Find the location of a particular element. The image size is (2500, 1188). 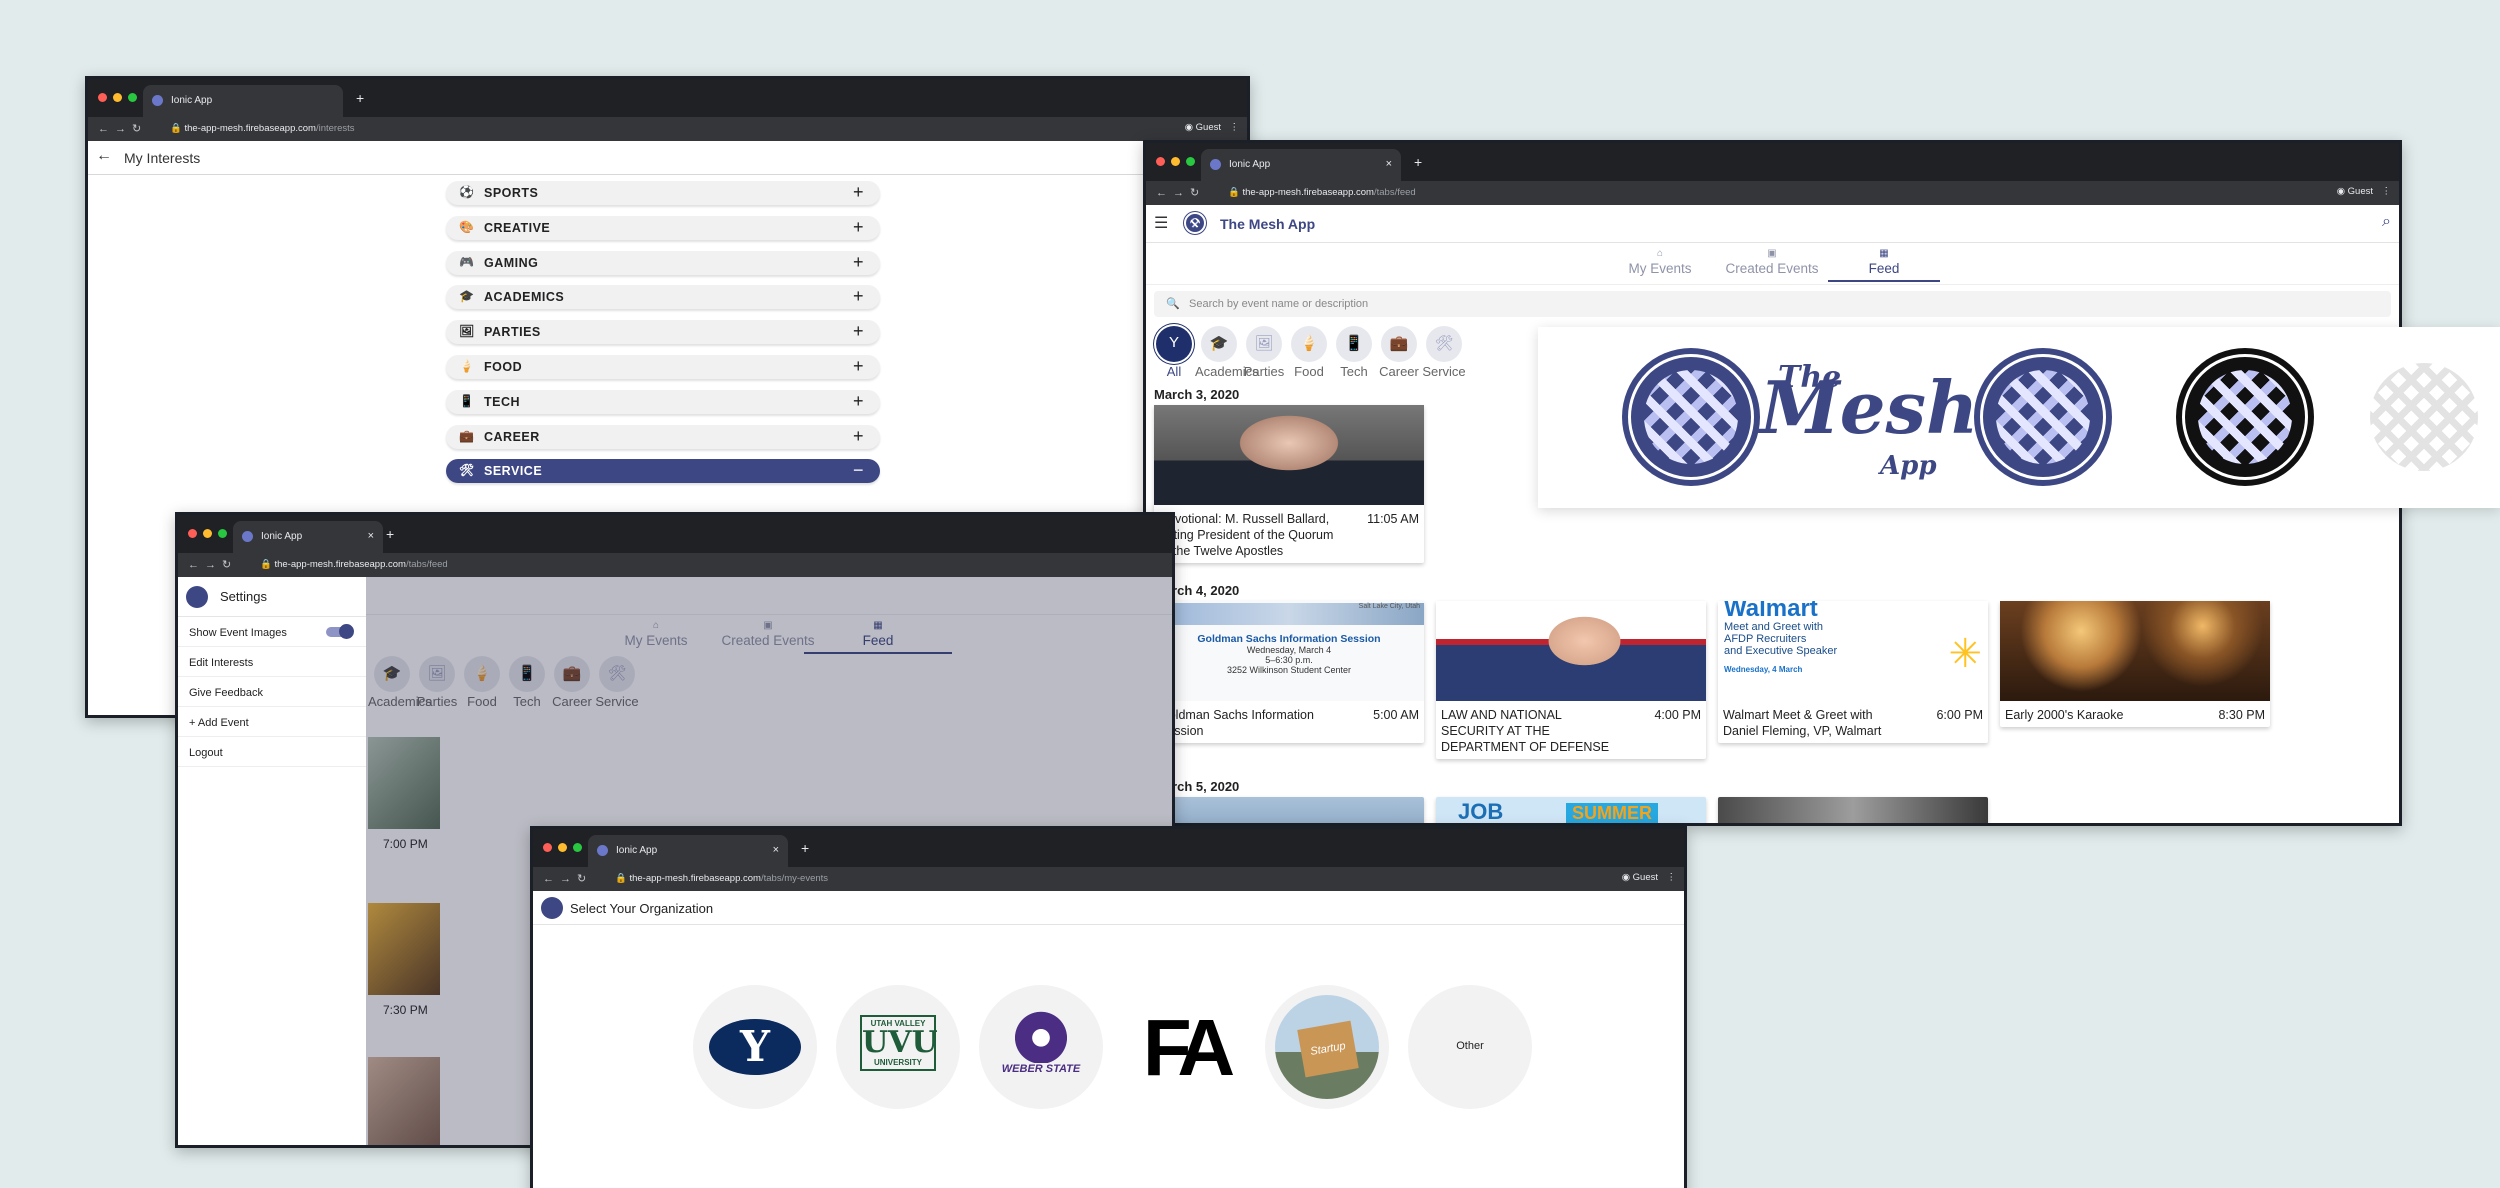

show-images-toggle is located at coordinates (340, 631).